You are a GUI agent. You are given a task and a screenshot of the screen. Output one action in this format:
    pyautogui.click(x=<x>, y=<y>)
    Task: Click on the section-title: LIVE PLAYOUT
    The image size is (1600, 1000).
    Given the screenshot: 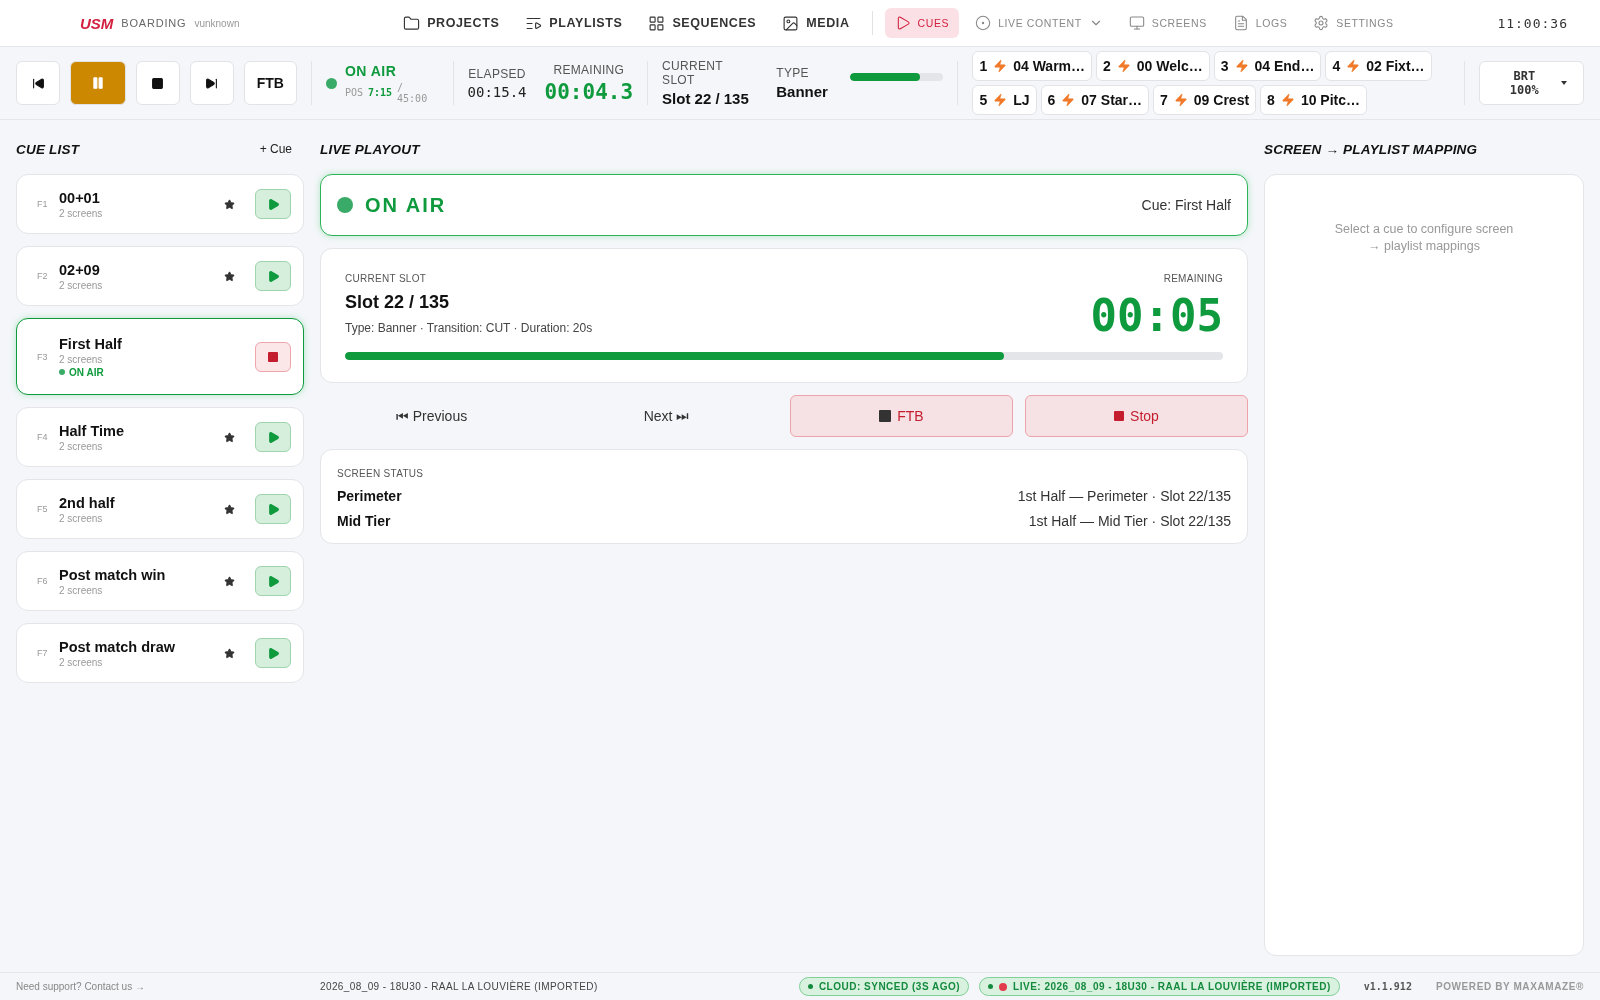 What is the action you would take?
    pyautogui.click(x=370, y=149)
    